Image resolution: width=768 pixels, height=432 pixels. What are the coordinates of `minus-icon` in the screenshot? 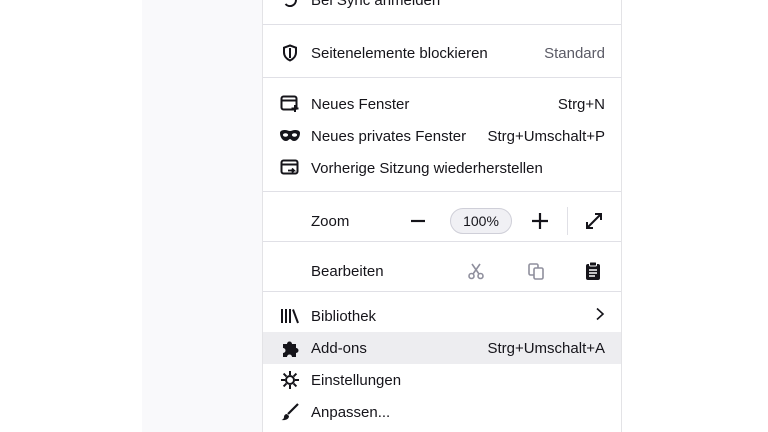 It's located at (418, 221).